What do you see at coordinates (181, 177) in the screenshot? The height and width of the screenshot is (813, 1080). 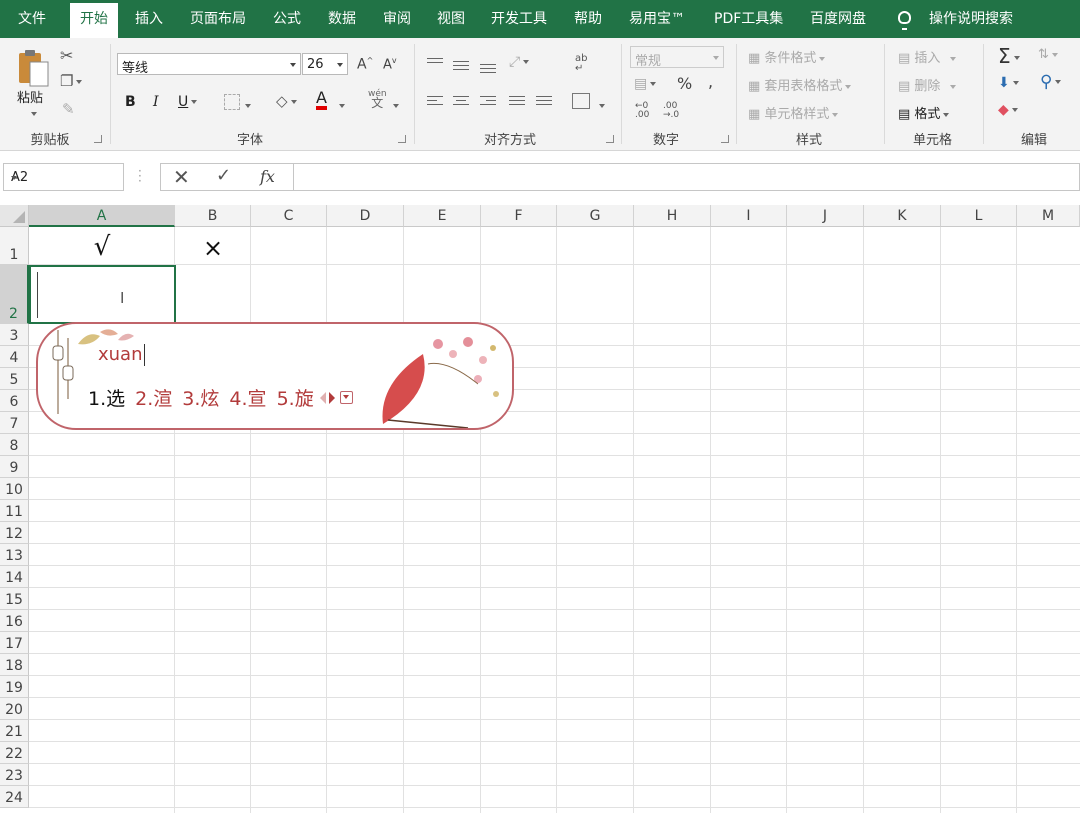 I see `cancel-icon: ✕` at bounding box center [181, 177].